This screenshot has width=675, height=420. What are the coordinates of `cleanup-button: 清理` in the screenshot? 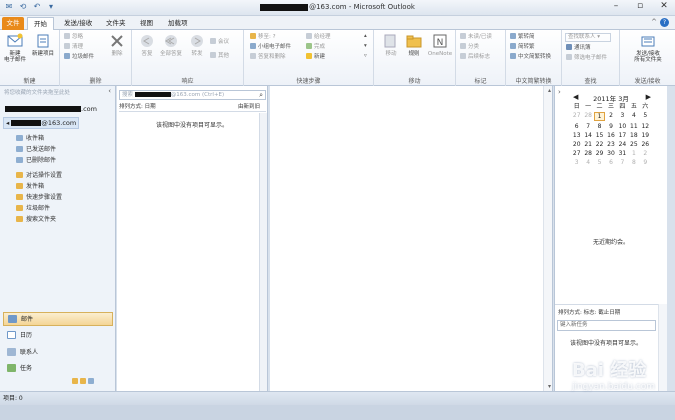 It's located at (73, 47).